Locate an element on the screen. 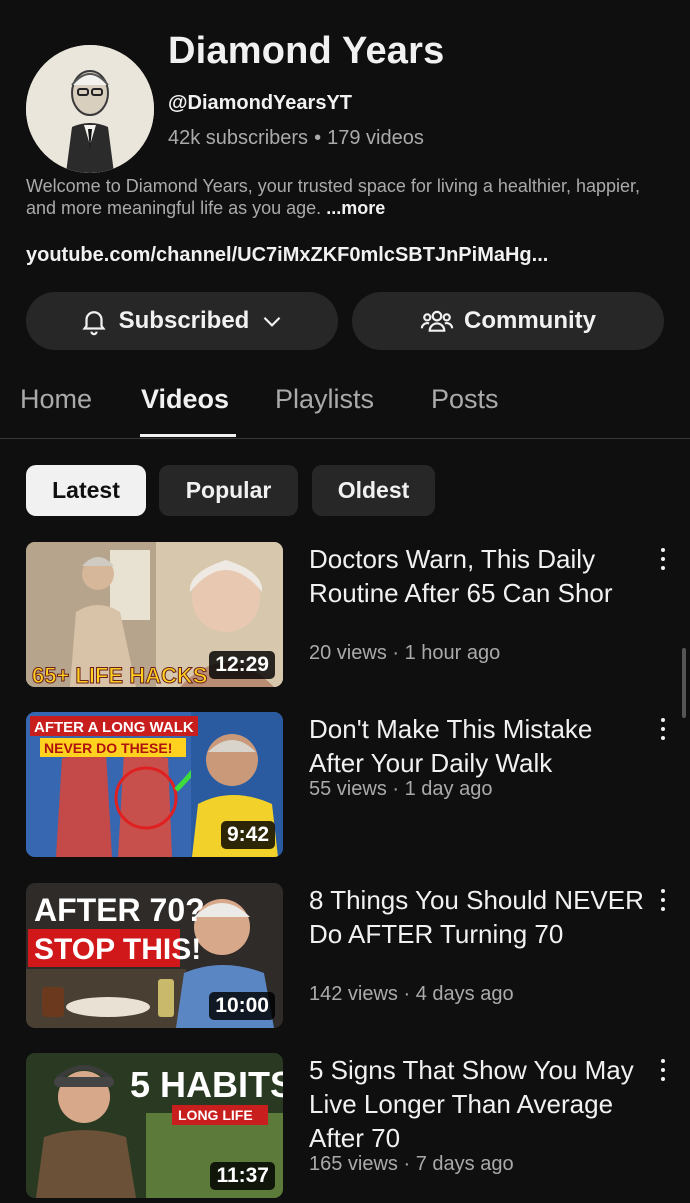 This screenshot has height=1203, width=690. tab-posts: Posts is located at coordinates (465, 399).